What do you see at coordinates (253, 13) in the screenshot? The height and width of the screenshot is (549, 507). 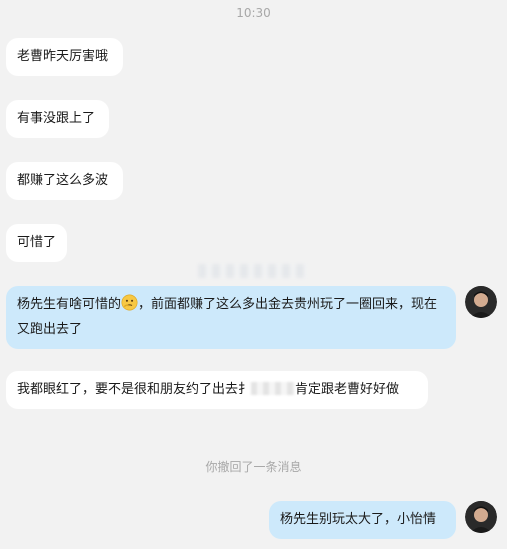 I see `timestamp: 10:30` at bounding box center [253, 13].